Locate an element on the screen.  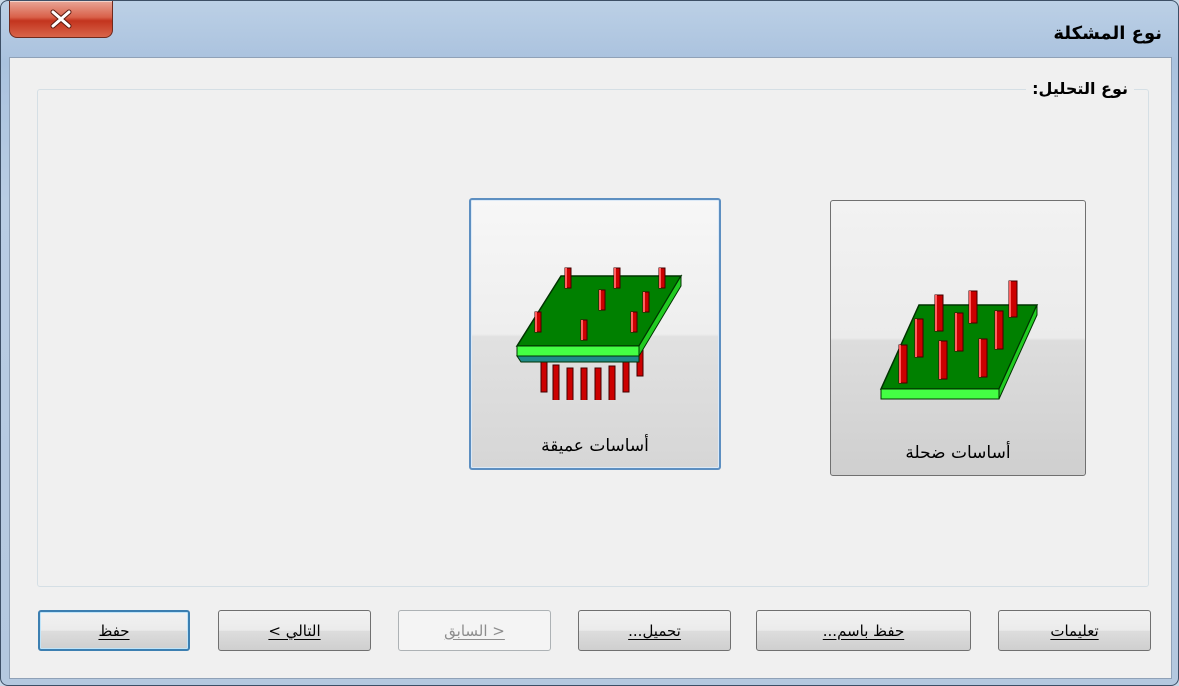
close-icon is located at coordinates (61, 19).